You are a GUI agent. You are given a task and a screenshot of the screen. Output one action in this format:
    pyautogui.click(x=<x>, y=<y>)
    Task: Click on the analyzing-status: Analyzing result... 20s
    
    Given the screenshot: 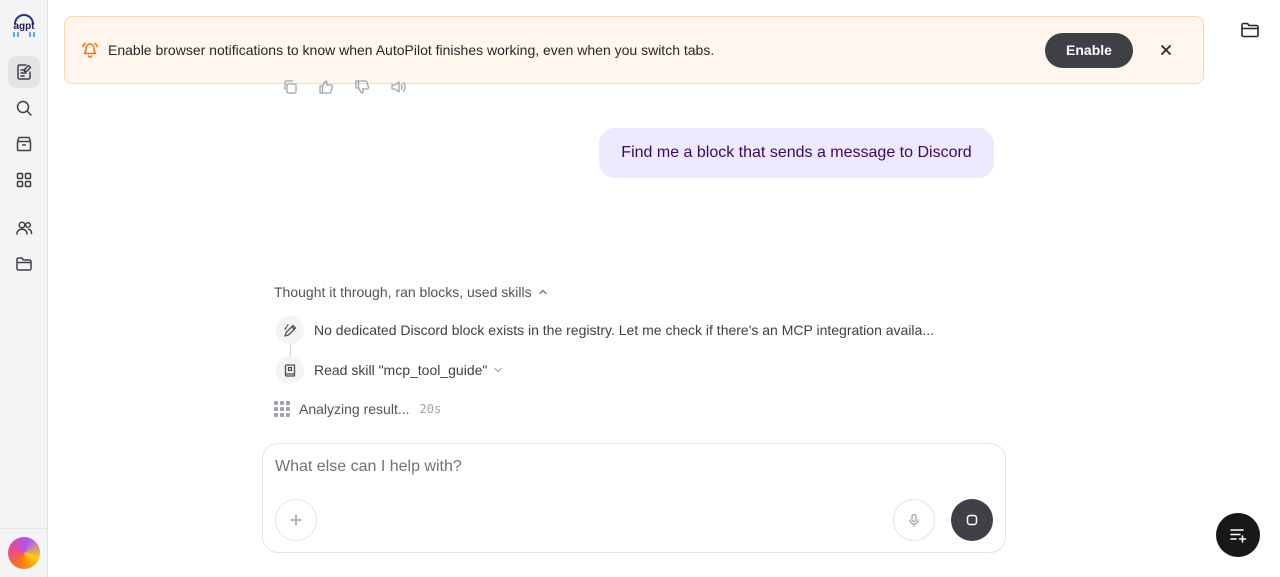 What is the action you would take?
    pyautogui.click(x=357, y=409)
    